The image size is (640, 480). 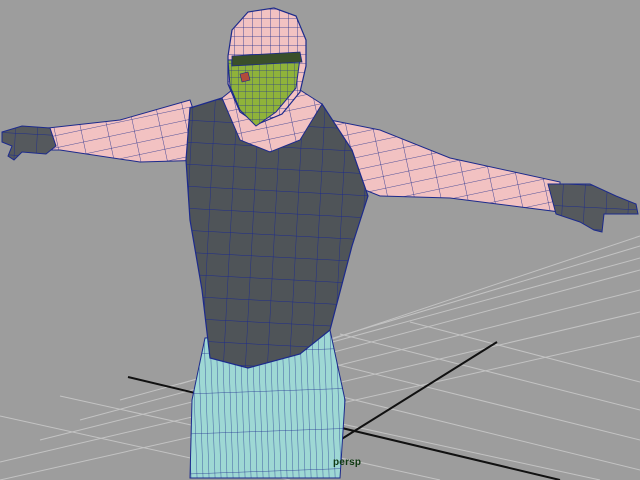 What do you see at coordinates (29, 143) in the screenshot?
I see `left-hand` at bounding box center [29, 143].